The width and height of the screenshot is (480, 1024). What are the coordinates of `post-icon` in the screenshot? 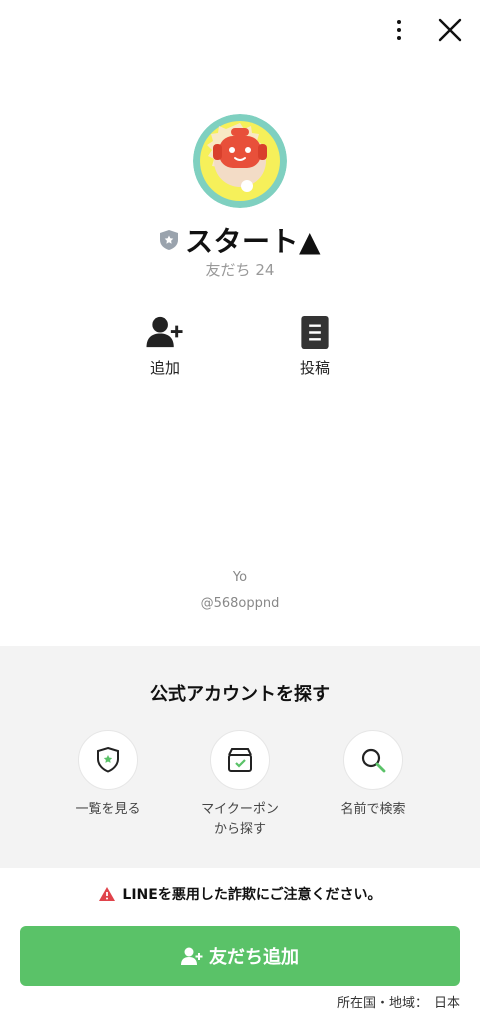 It's located at (315, 332).